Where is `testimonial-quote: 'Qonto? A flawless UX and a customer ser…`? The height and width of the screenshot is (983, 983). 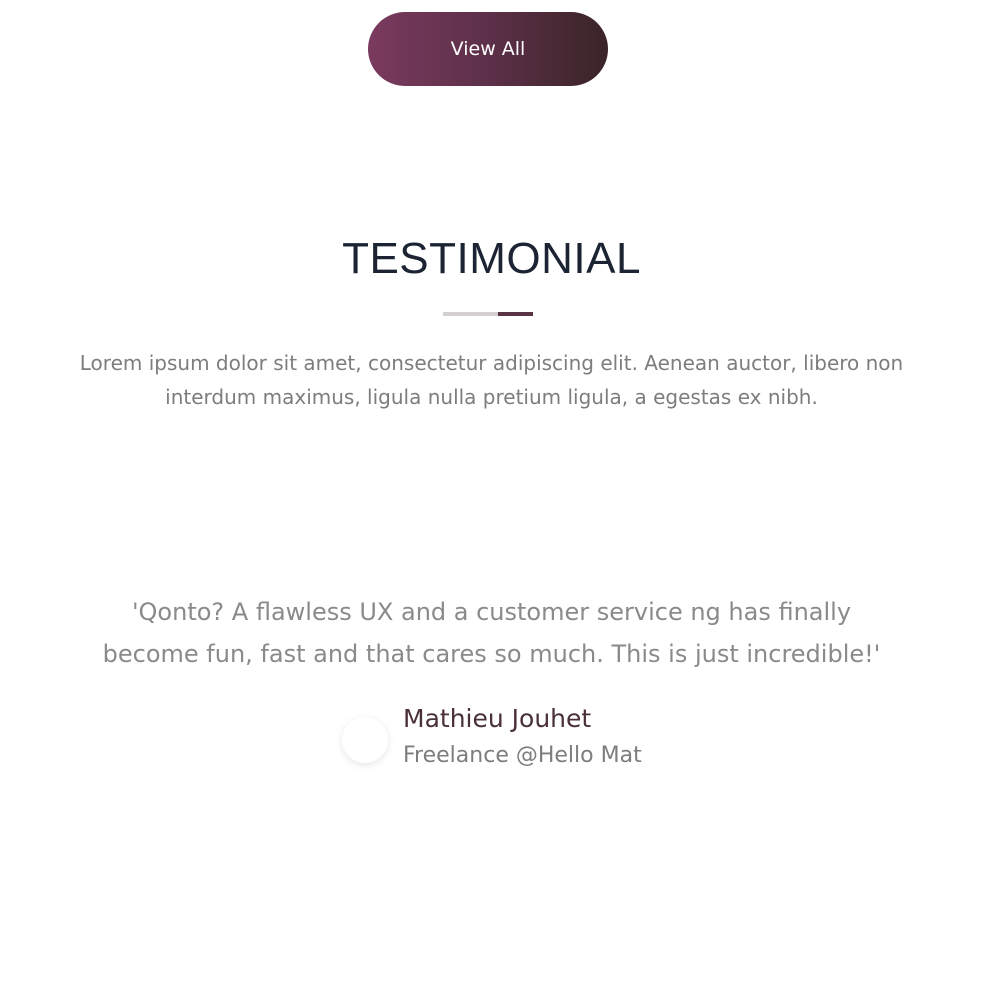 testimonial-quote: 'Qonto? A flawless UX and a customer ser… is located at coordinates (491, 633).